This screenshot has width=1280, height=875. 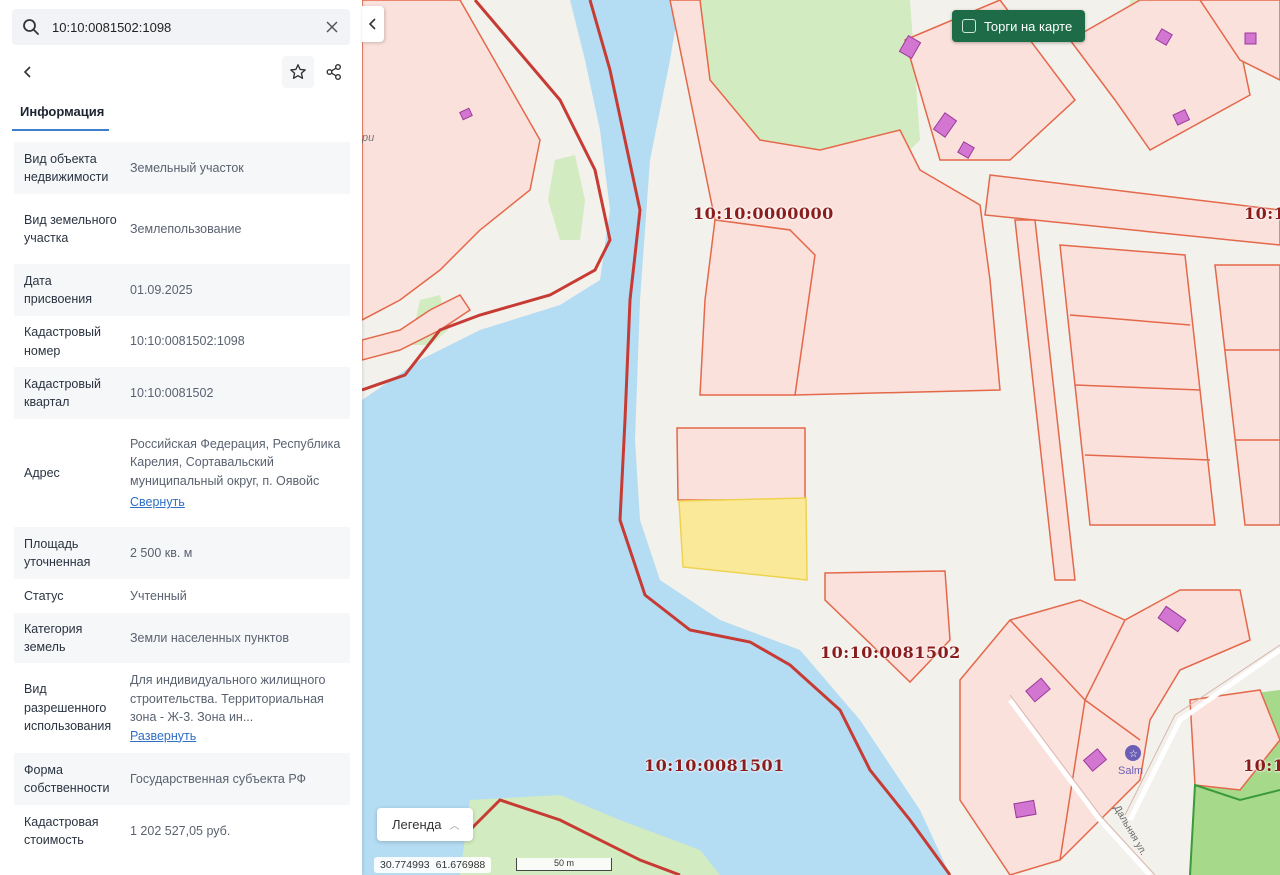 I want to click on row-value: Земли населенных пунктов, so click(x=209, y=637).